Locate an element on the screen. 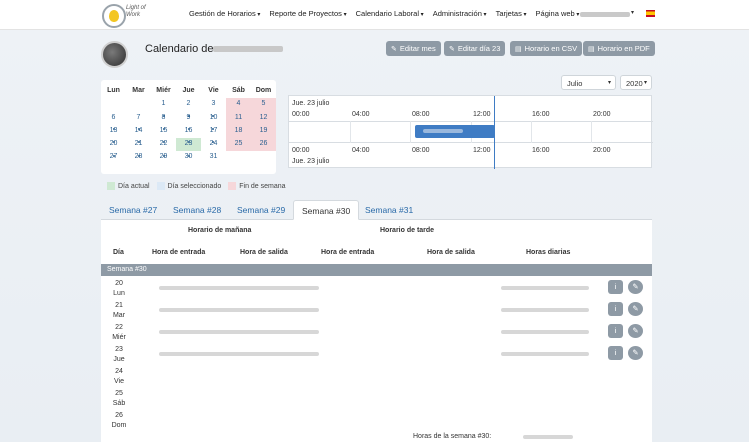 This screenshot has height=442, width=749. calendar-day: 31 is located at coordinates (213, 157).